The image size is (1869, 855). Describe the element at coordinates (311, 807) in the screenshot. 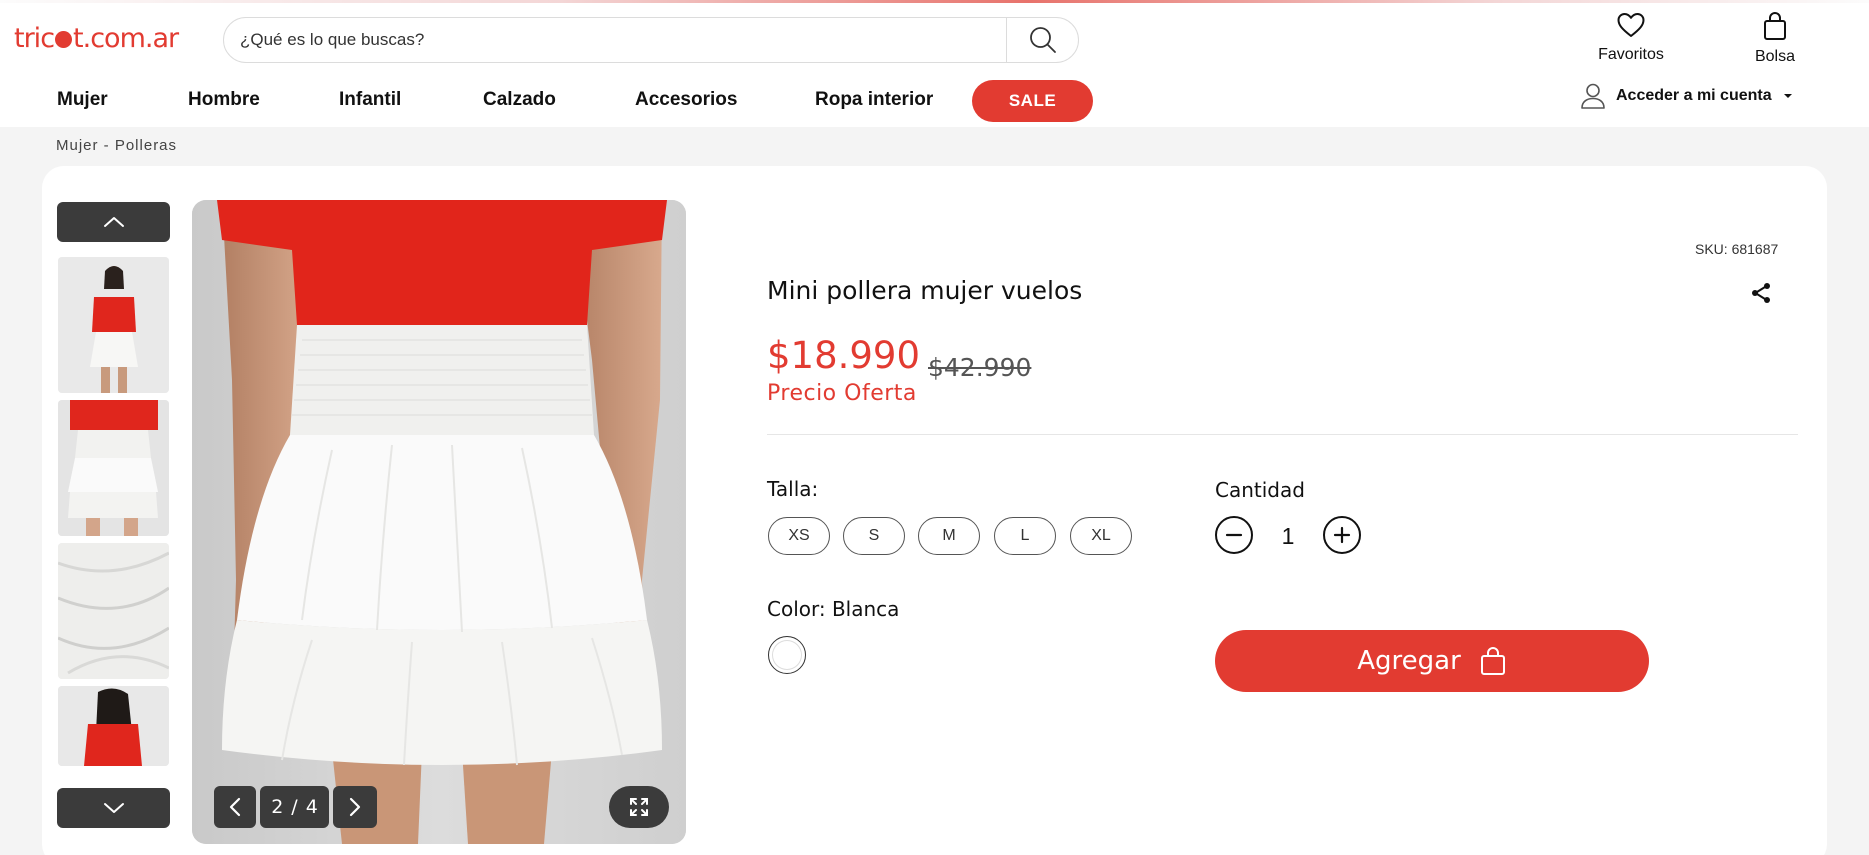

I see `image-counter-total: 4` at that location.